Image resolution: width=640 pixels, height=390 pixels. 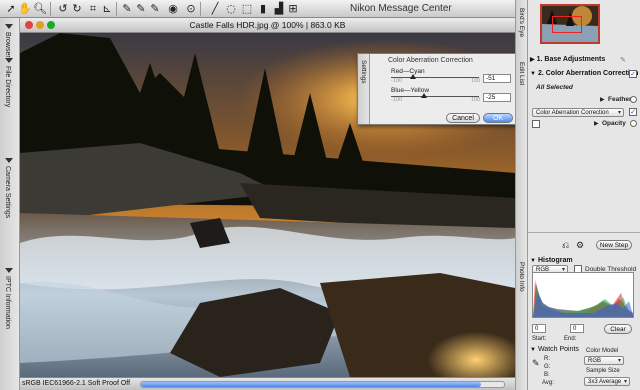 I want to click on straighten-icon: ⊾, so click(x=107, y=9).